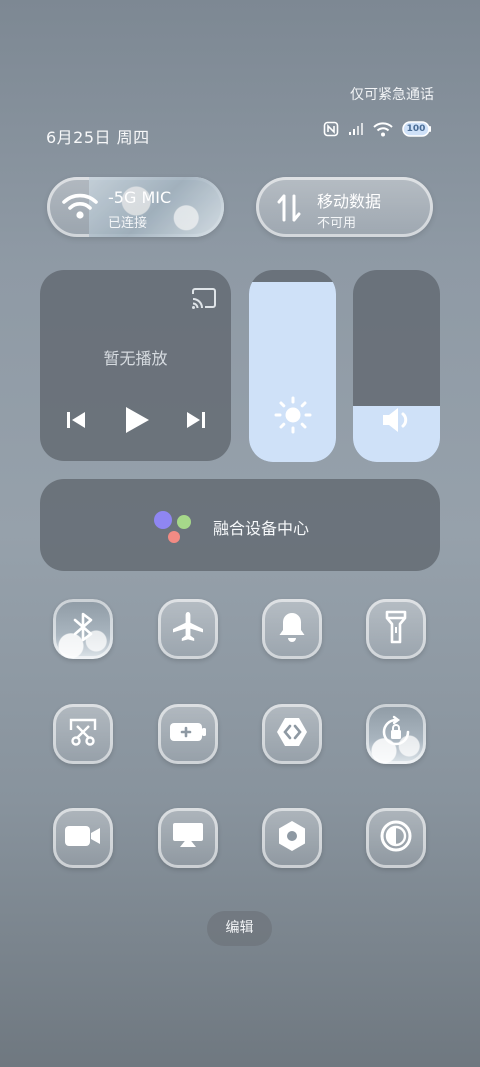 This screenshot has height=1067, width=480. What do you see at coordinates (396, 366) in the screenshot?
I see `volume-slider` at bounding box center [396, 366].